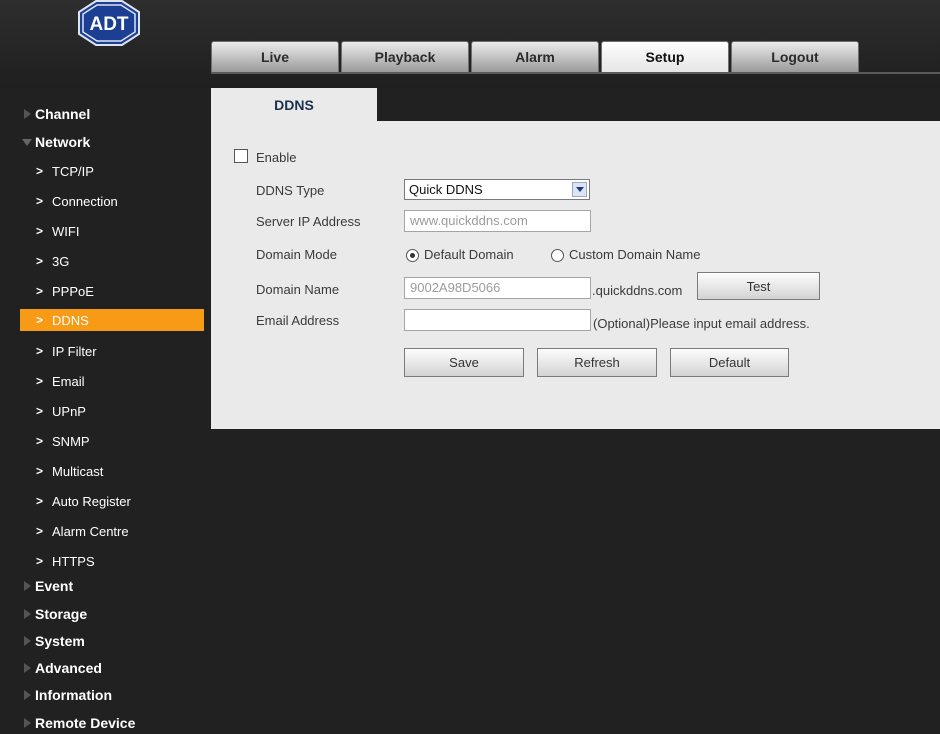 Image resolution: width=940 pixels, height=734 pixels. What do you see at coordinates (469, 254) in the screenshot?
I see `default-domain-label: Default Domain` at bounding box center [469, 254].